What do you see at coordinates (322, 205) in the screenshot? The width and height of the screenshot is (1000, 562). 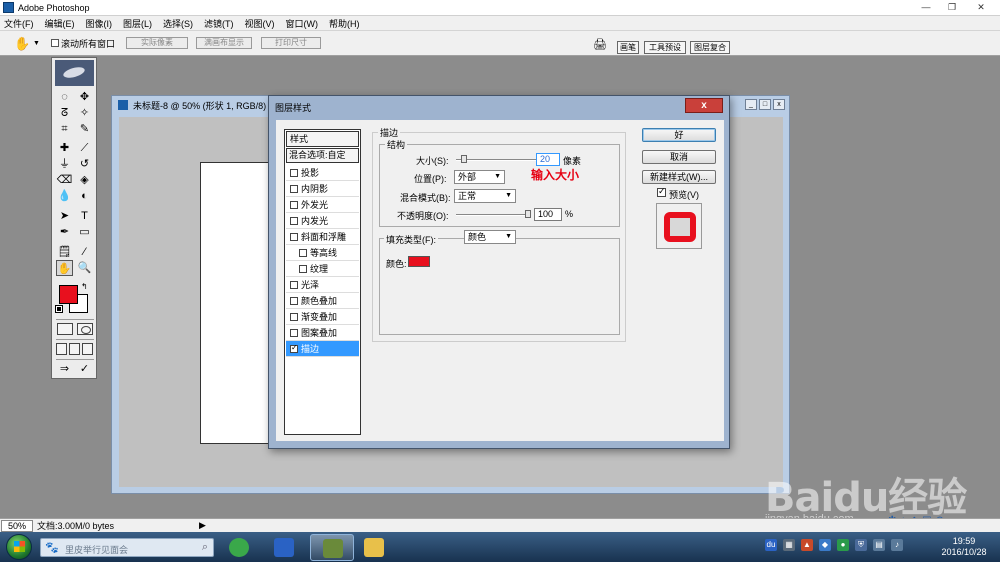 I see `style-item-outer-glow: 外发光` at bounding box center [322, 205].